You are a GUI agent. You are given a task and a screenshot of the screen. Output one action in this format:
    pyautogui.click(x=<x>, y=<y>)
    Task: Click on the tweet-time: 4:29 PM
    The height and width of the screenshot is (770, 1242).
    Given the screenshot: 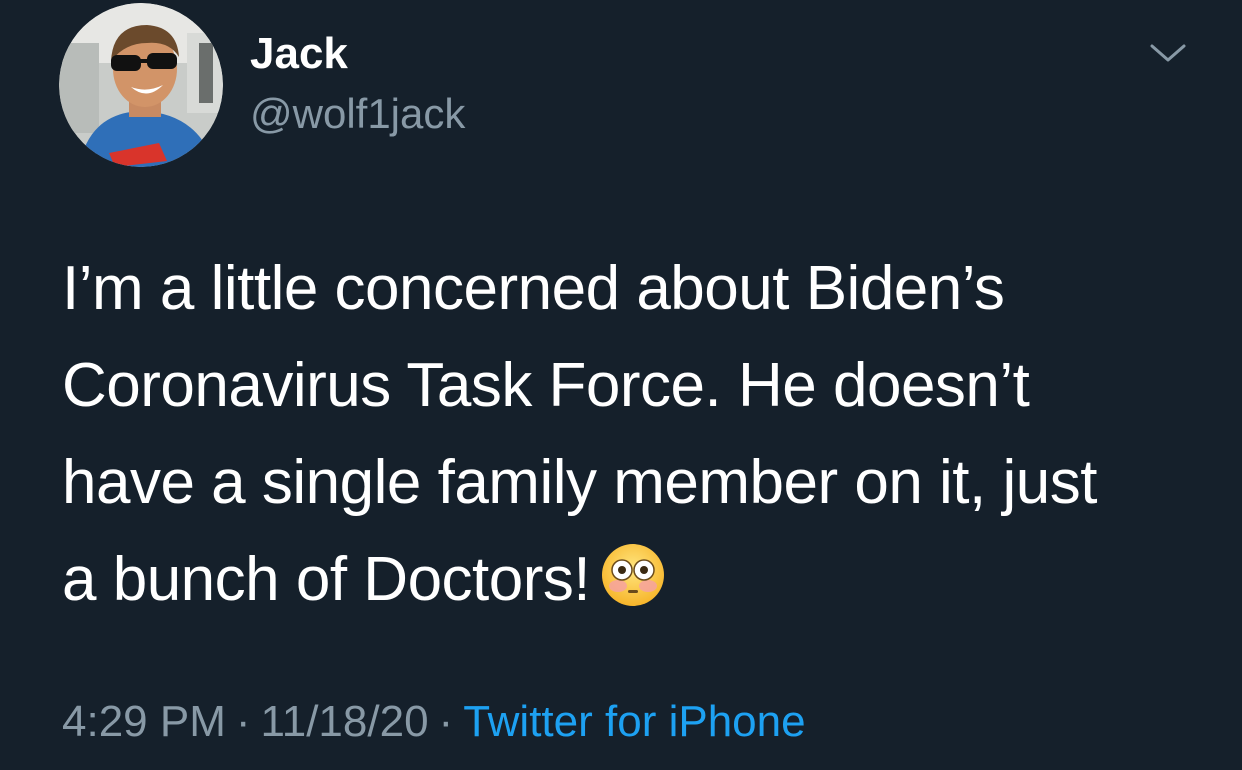 What is the action you would take?
    pyautogui.click(x=144, y=721)
    